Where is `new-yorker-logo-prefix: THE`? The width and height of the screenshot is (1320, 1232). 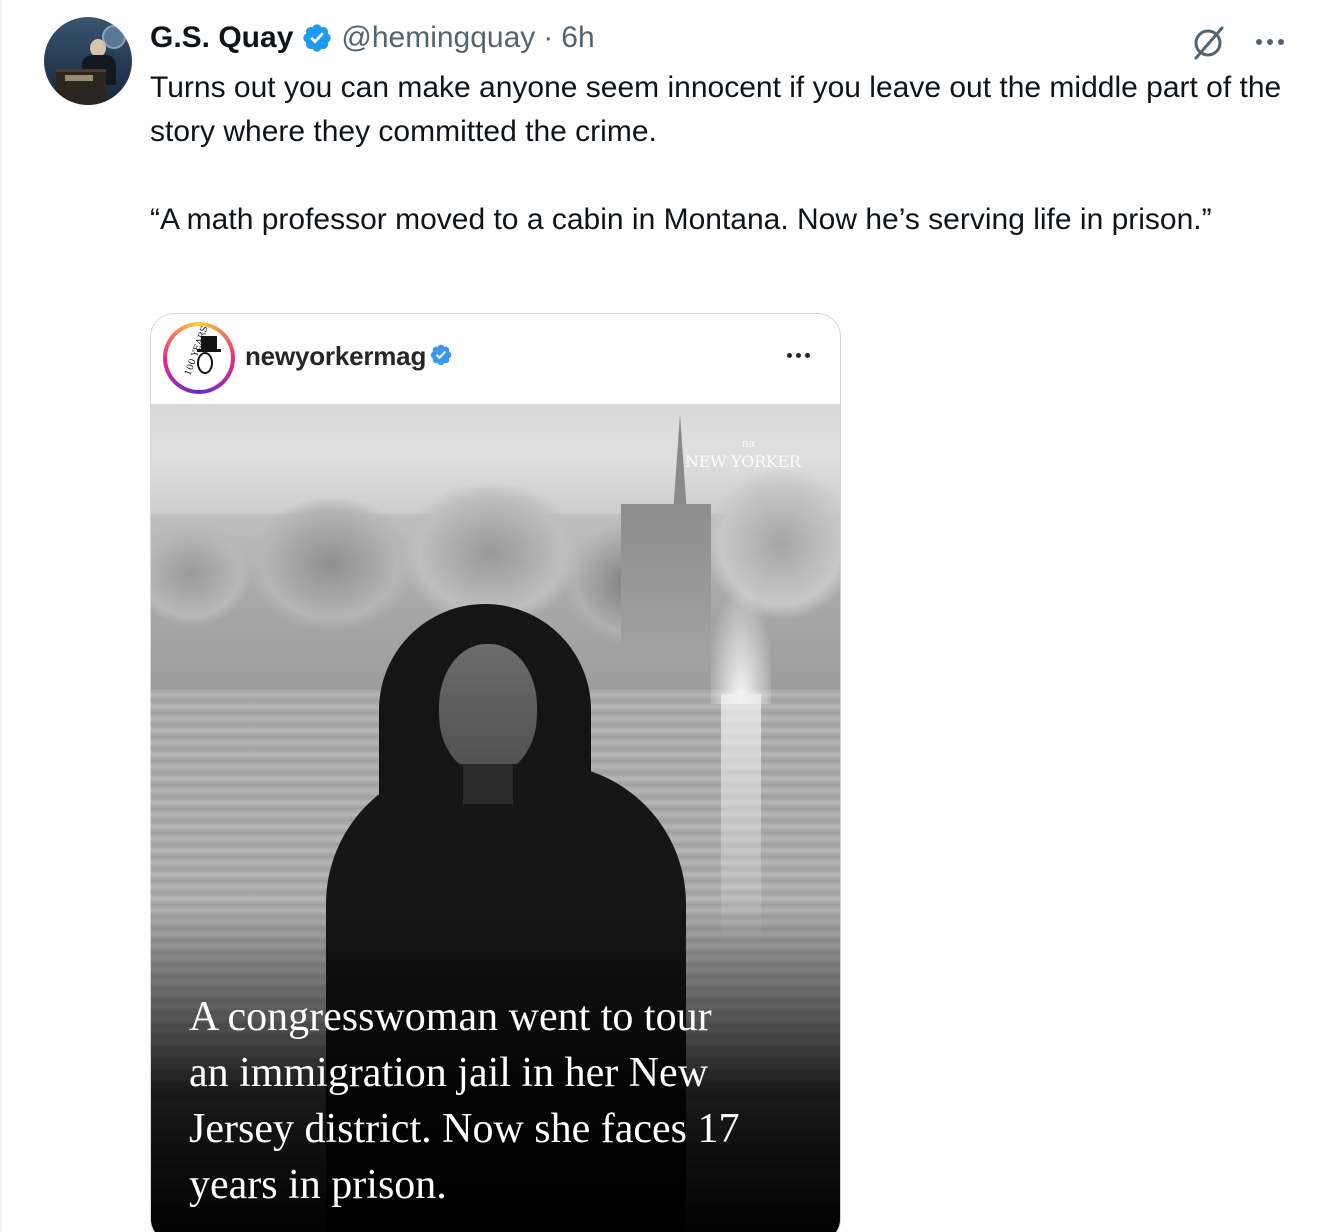
new-yorker-logo-prefix: THE is located at coordinates (748, 445).